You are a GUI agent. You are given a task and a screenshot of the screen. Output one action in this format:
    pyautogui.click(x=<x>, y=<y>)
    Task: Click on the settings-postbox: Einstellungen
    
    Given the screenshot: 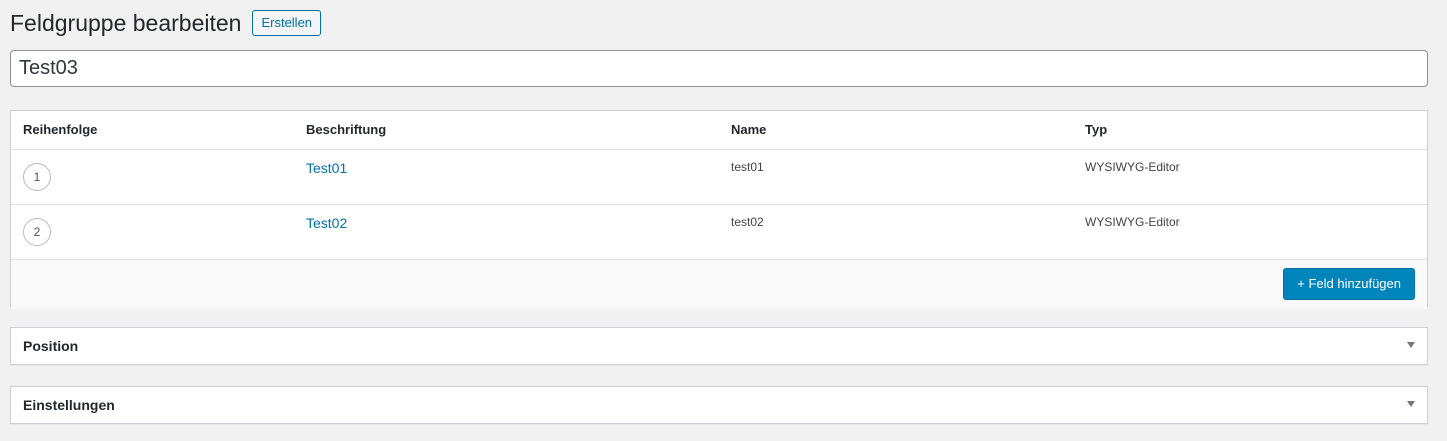 What is the action you would take?
    pyautogui.click(x=719, y=405)
    